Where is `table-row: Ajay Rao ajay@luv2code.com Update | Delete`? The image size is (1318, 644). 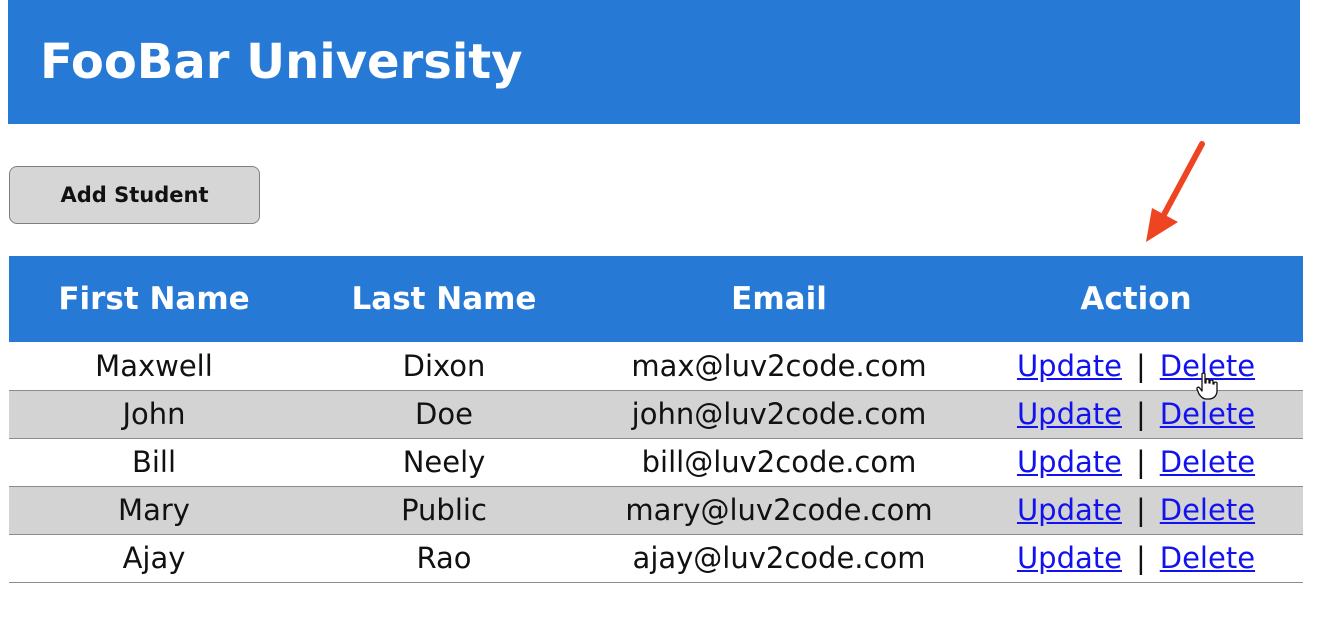 table-row: Ajay Rao ajay@luv2code.com Update | Delete is located at coordinates (656, 558).